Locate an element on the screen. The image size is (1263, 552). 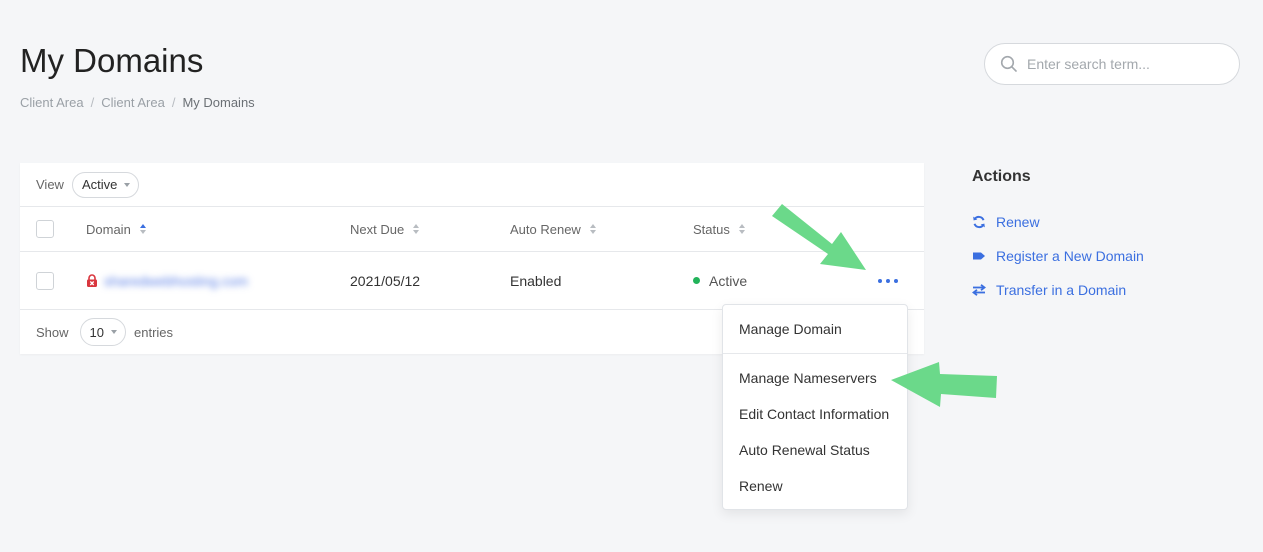
search-box is located at coordinates (1112, 64).